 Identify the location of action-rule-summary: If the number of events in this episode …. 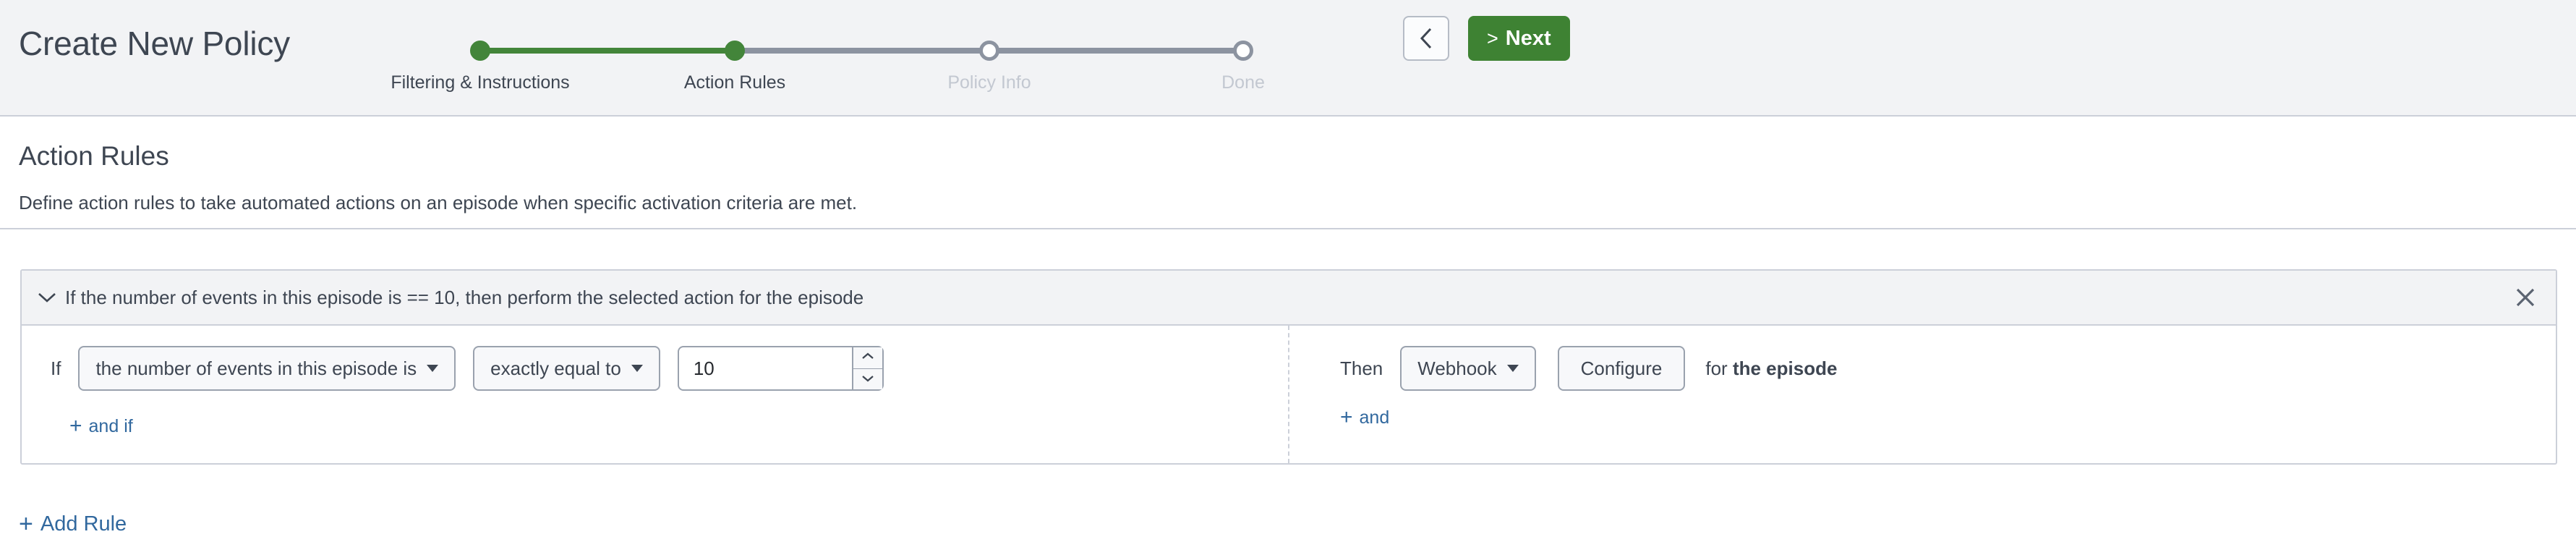
(464, 297).